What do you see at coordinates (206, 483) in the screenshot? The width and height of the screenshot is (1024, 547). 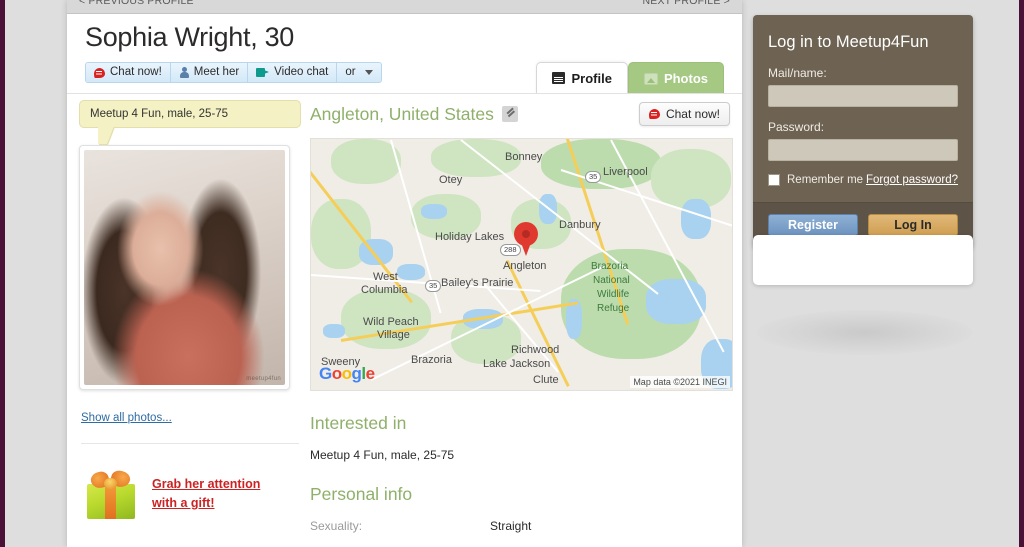 I see `gift-promo-line1: Grab her attention` at bounding box center [206, 483].